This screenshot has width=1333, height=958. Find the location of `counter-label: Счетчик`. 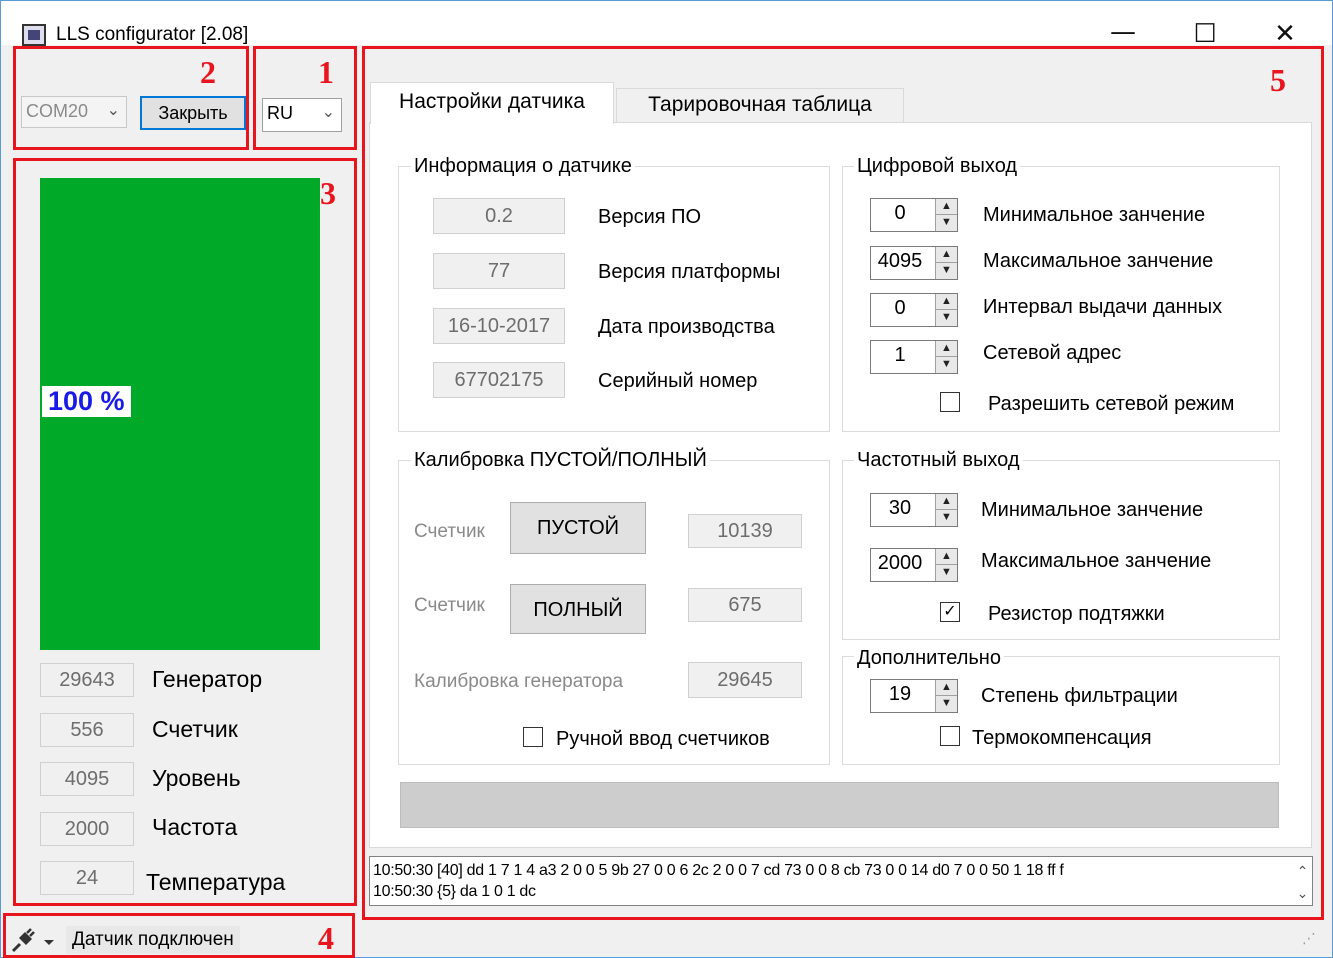

counter-label: Счетчик is located at coordinates (195, 729).